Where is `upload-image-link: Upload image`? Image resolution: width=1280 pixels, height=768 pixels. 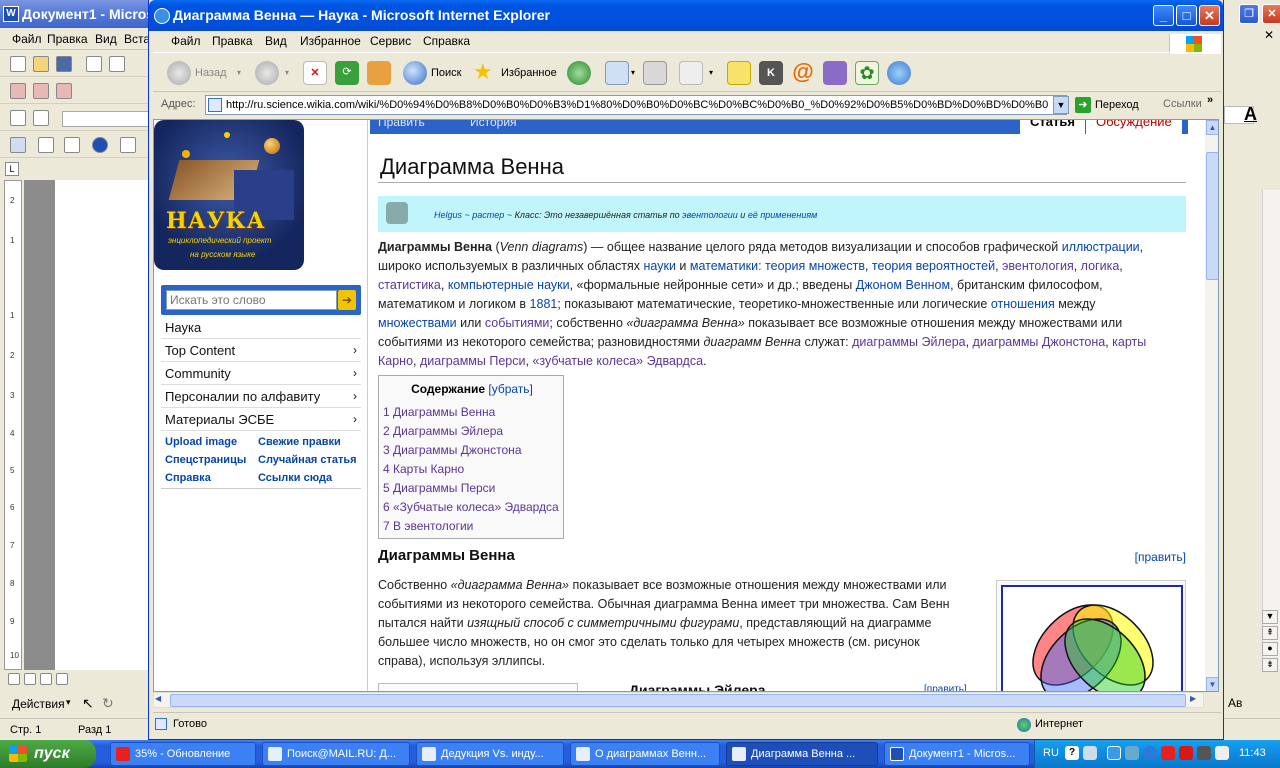 upload-image-link: Upload image is located at coordinates (201, 442).